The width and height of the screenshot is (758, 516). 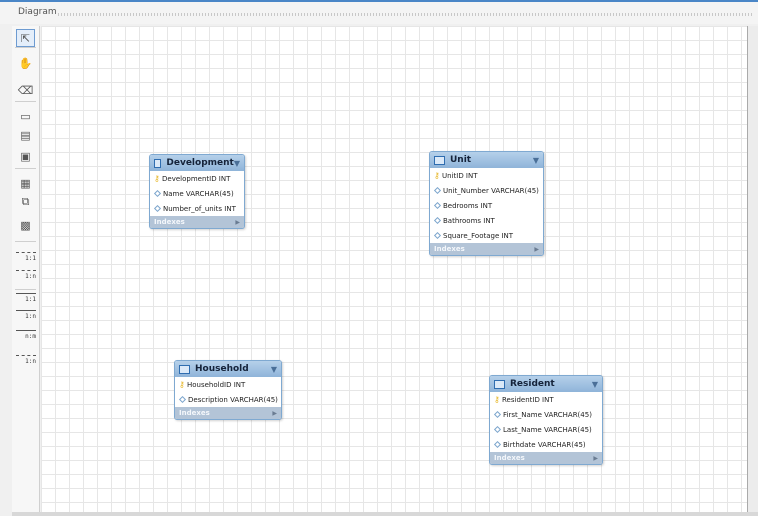 I want to click on layer-icon: ▭, so click(x=25, y=116).